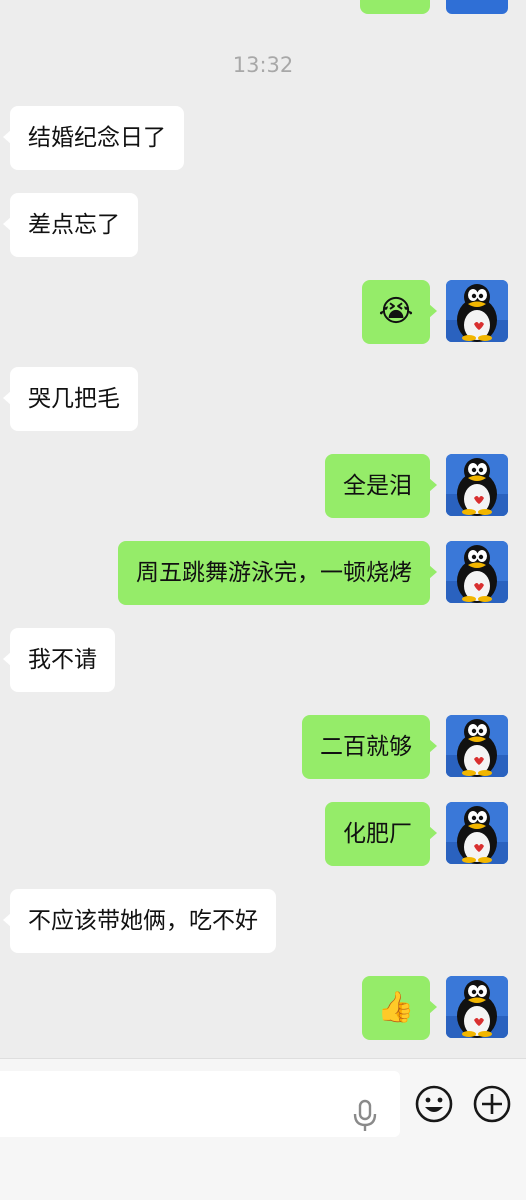 This screenshot has width=526, height=1200. Describe the element at coordinates (263, 1008) in the screenshot. I see `message-row: 👍` at that location.